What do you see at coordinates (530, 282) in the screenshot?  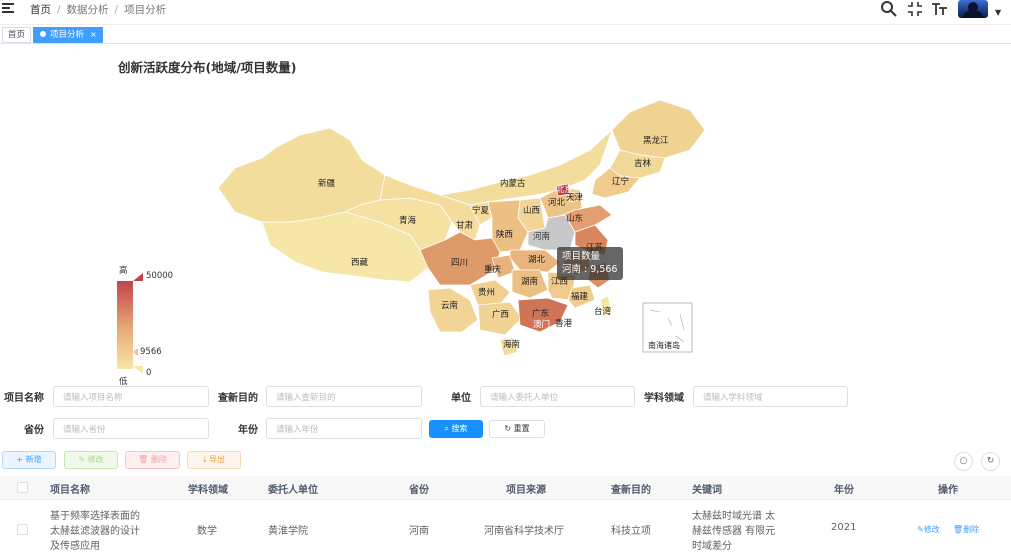 I see `region-label-hunan: 湖南` at bounding box center [530, 282].